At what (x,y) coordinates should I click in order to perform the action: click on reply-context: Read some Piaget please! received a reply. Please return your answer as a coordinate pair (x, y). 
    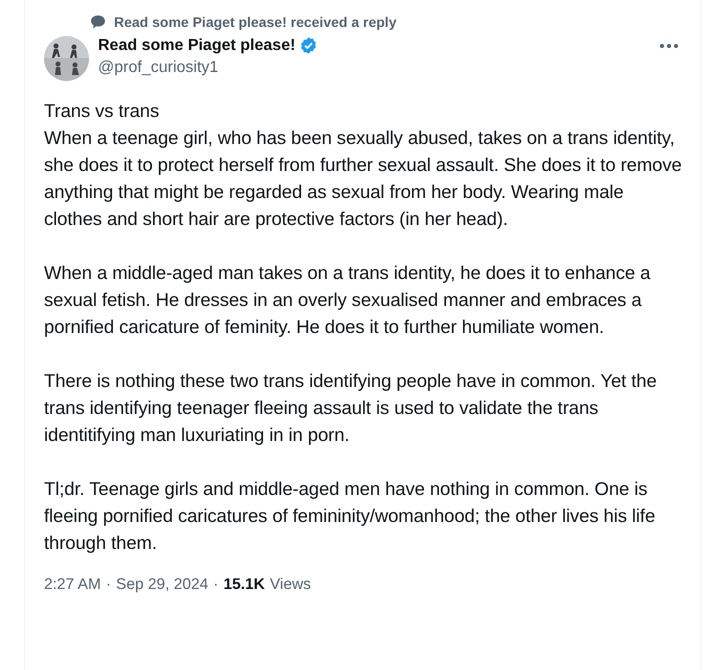
    Looking at the image, I should click on (255, 22).